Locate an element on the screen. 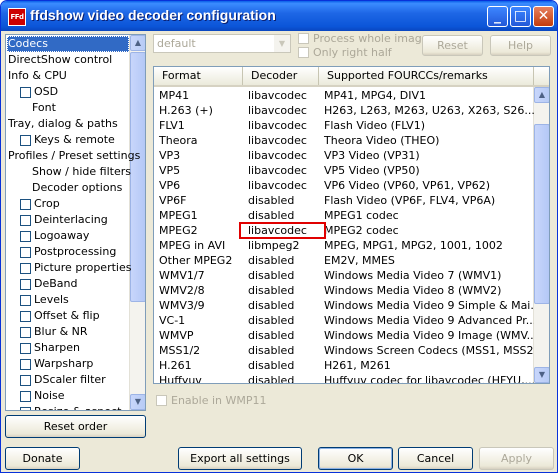 The width and height of the screenshot is (558, 473). minimize-button: _ is located at coordinates (497, 16).